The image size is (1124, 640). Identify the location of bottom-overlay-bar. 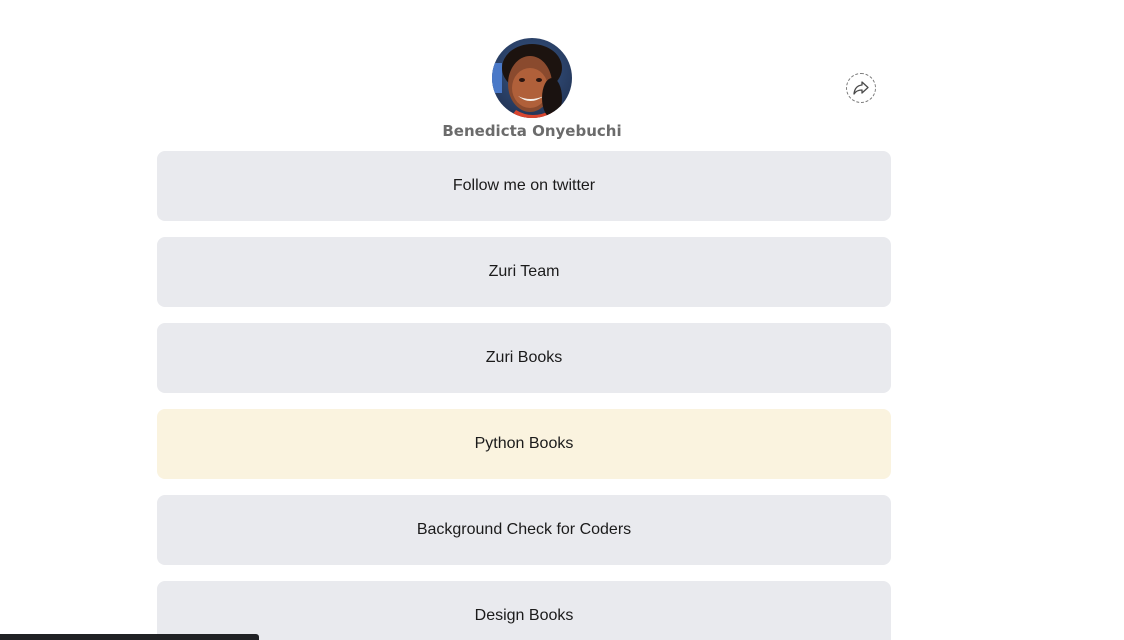
(129, 637).